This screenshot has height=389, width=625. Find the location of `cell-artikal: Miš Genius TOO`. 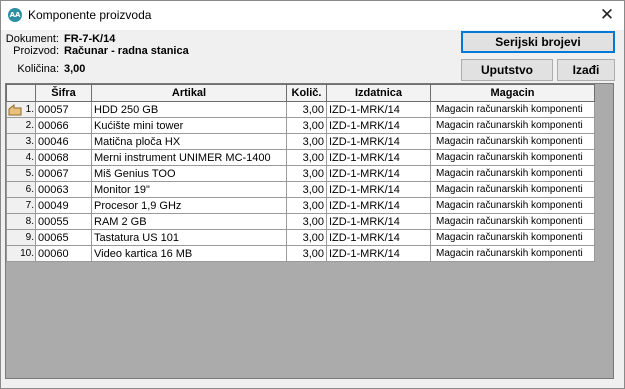

cell-artikal: Miš Genius TOO is located at coordinates (189, 173).